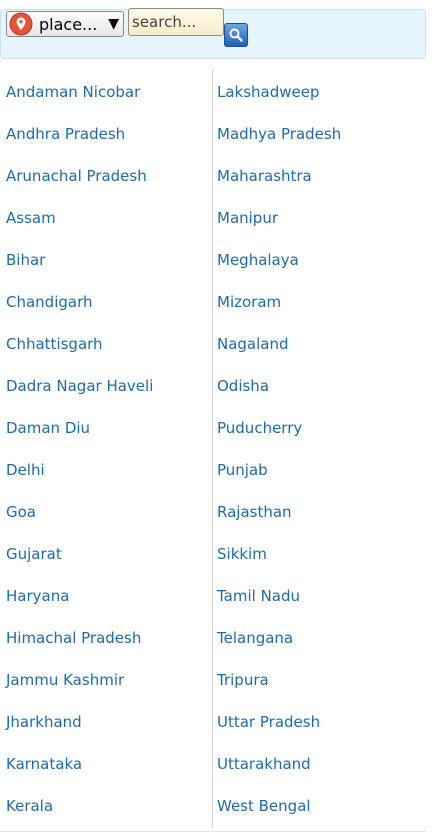 Image resolution: width=434 pixels, height=834 pixels. What do you see at coordinates (242, 554) in the screenshot?
I see `state-link: Sikkim` at bounding box center [242, 554].